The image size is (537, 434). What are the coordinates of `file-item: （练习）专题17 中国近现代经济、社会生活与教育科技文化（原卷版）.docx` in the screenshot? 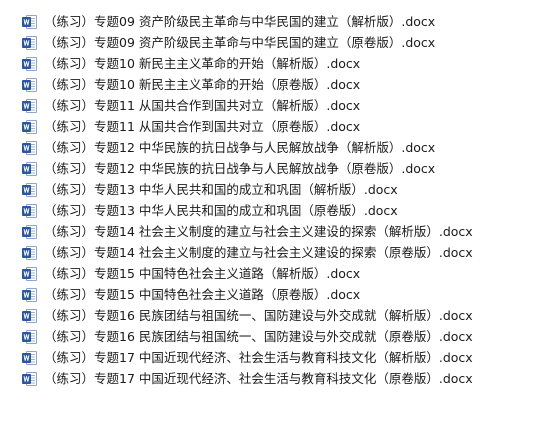 It's located at (272, 378).